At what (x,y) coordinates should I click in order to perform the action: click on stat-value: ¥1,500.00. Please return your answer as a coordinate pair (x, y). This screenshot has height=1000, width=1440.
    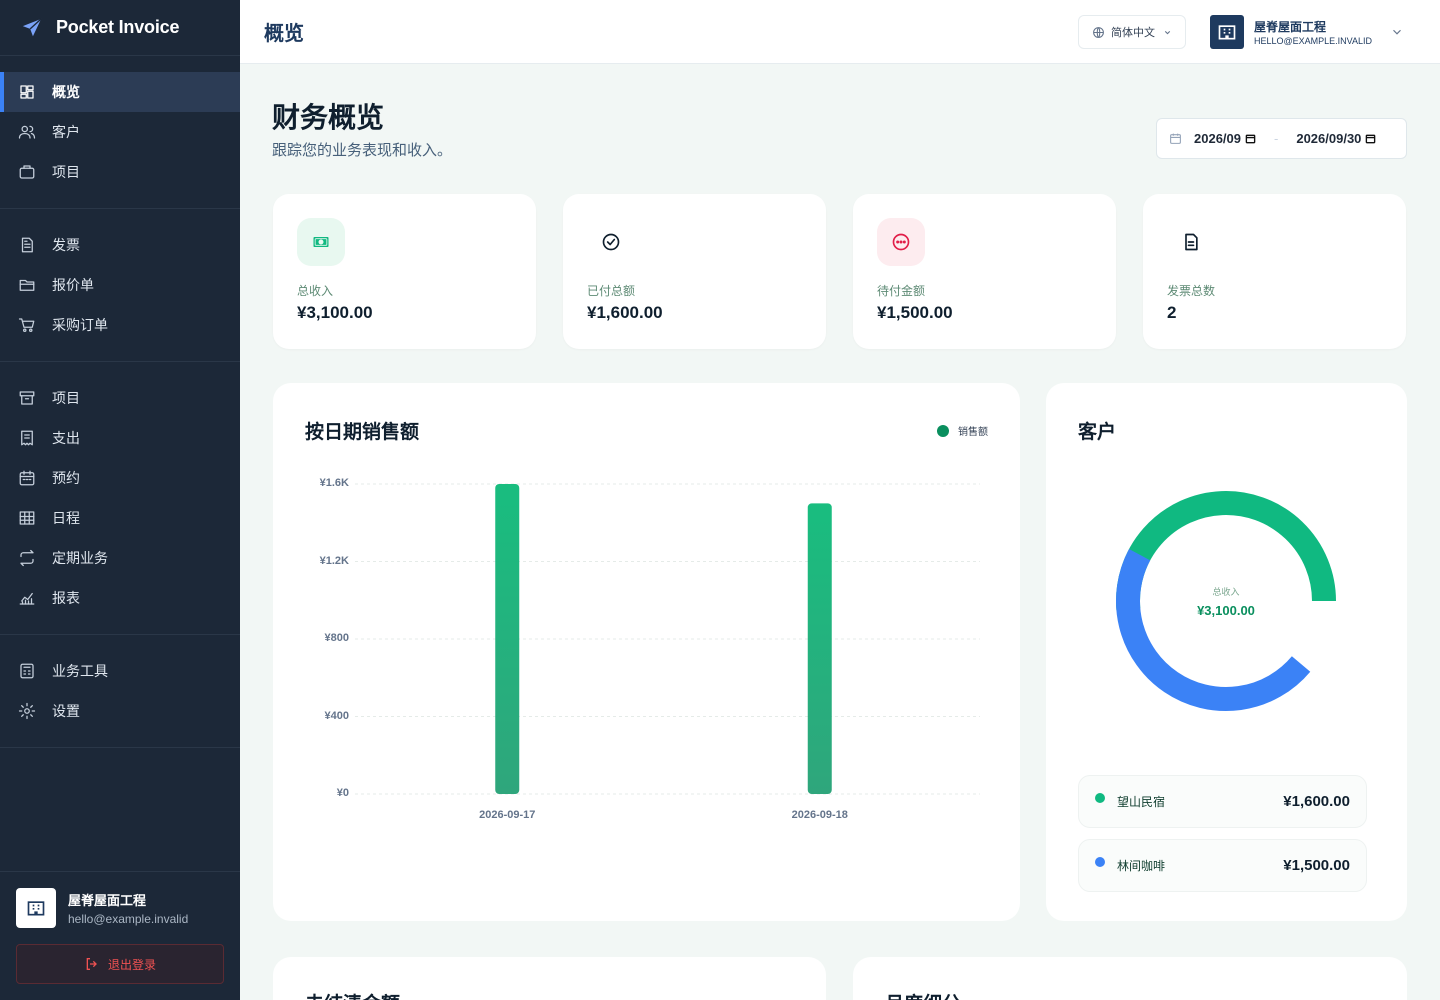
    Looking at the image, I should click on (915, 312).